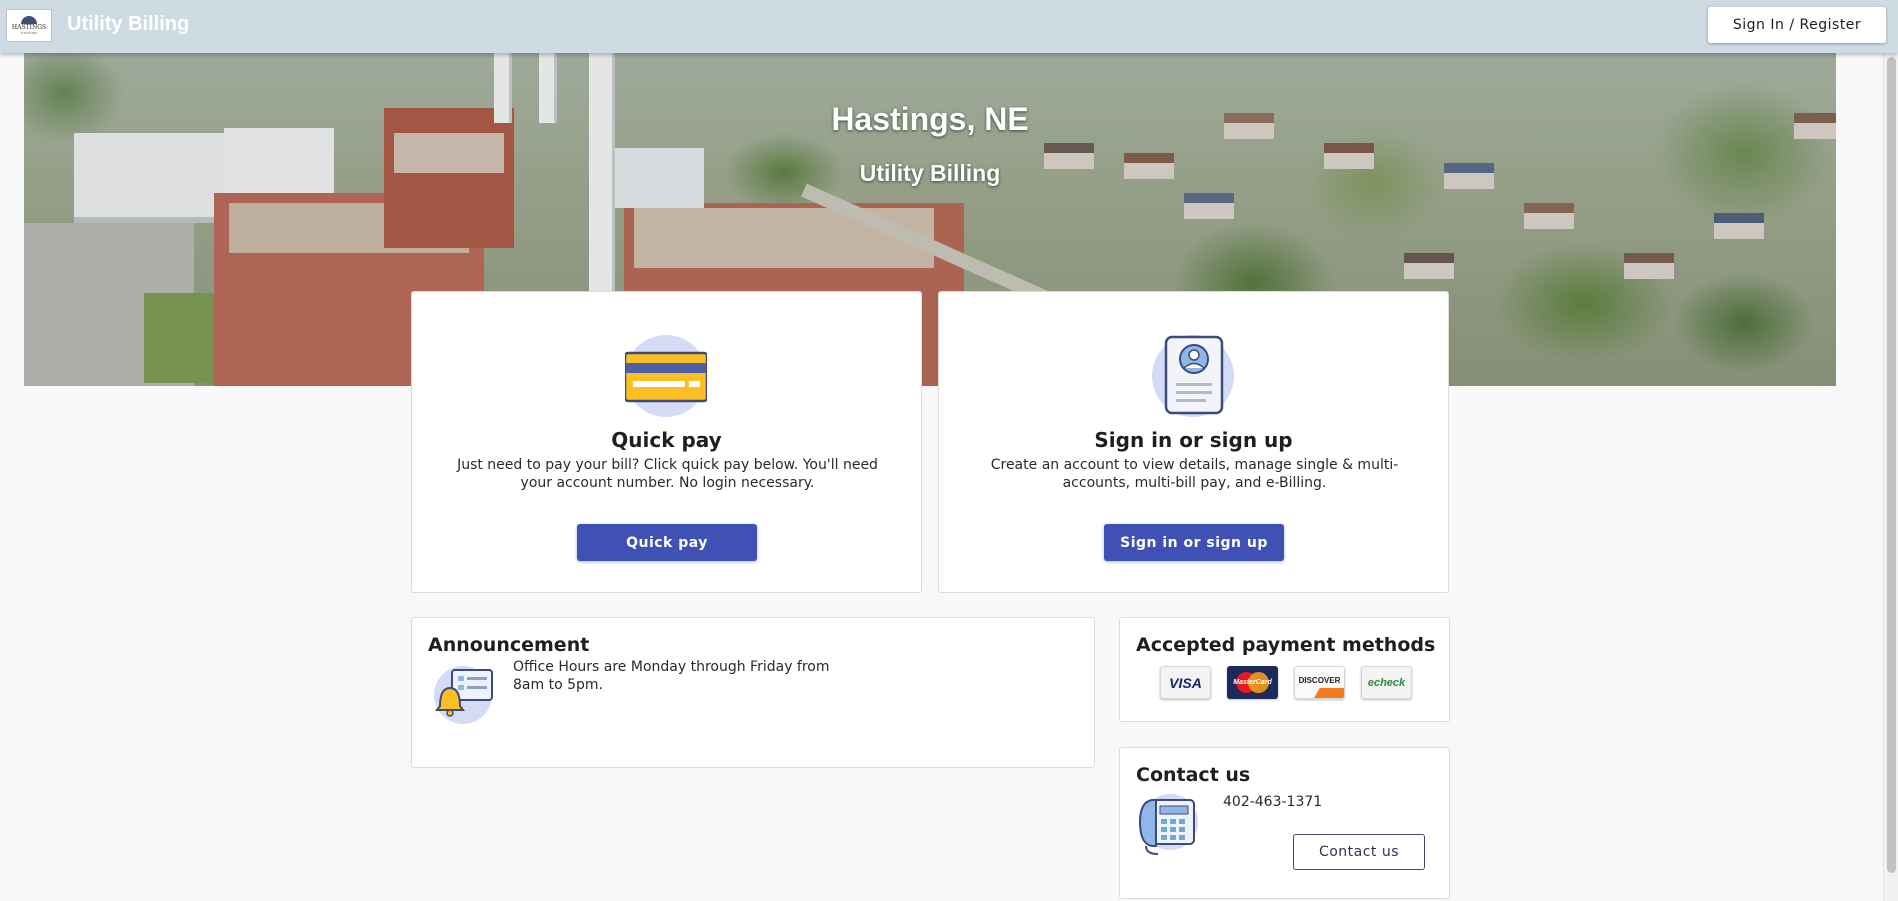 The image size is (1898, 901). What do you see at coordinates (1329, 693) in the screenshot?
I see `discover-stripe` at bounding box center [1329, 693].